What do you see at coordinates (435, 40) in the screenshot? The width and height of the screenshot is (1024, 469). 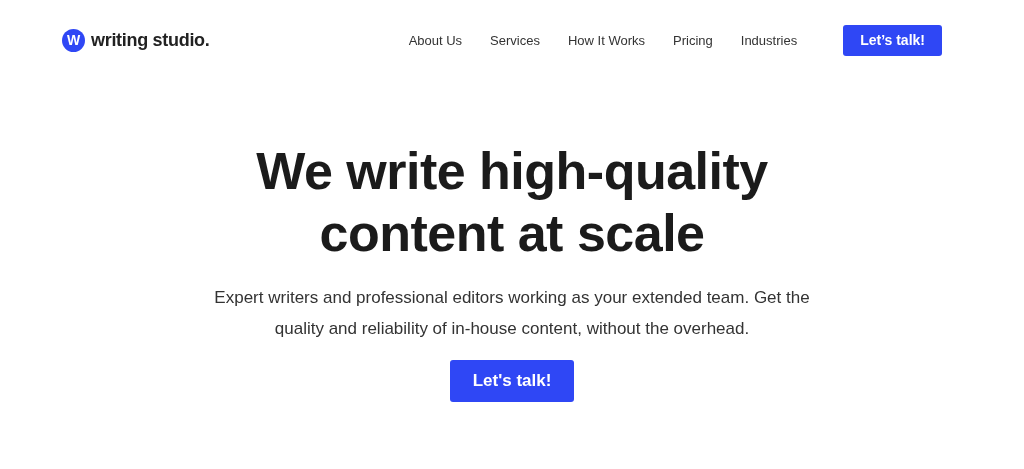 I see `nav-link: About Us` at bounding box center [435, 40].